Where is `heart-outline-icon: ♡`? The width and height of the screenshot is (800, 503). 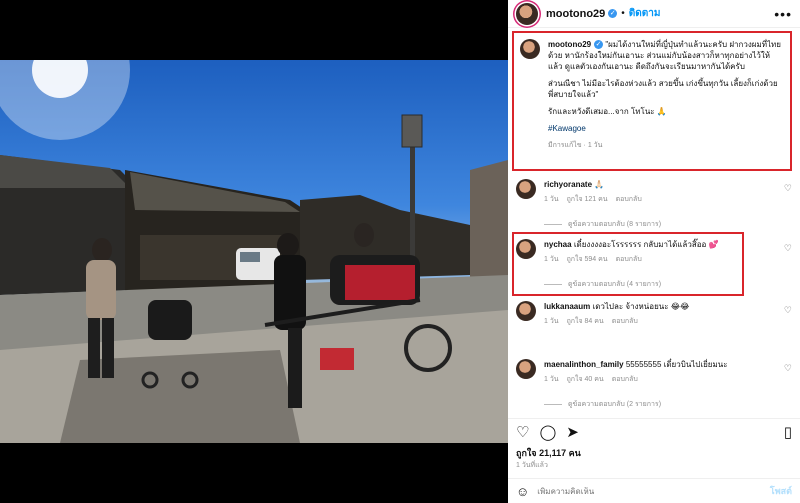 heart-outline-icon: ♡ is located at coordinates (522, 432).